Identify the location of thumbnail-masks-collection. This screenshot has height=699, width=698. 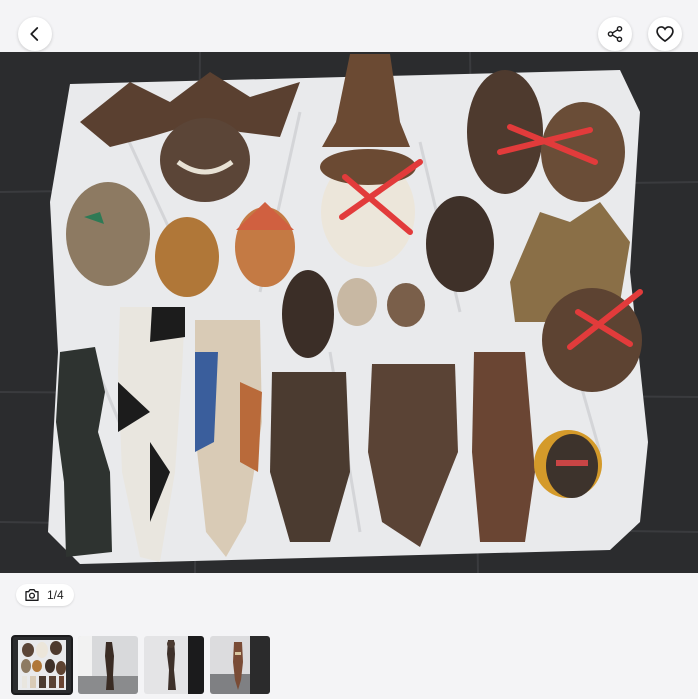
(42, 665).